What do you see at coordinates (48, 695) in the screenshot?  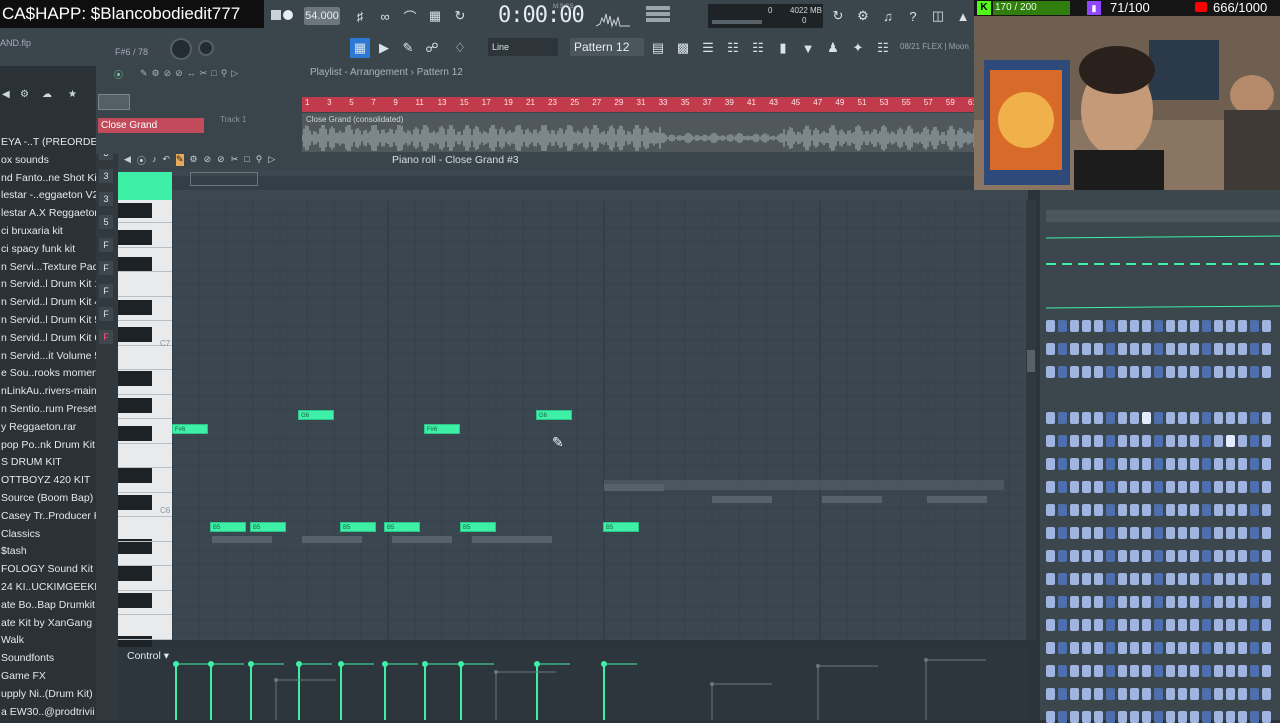 I see `browser-item: upply Ni..(Drum Kit)` at bounding box center [48, 695].